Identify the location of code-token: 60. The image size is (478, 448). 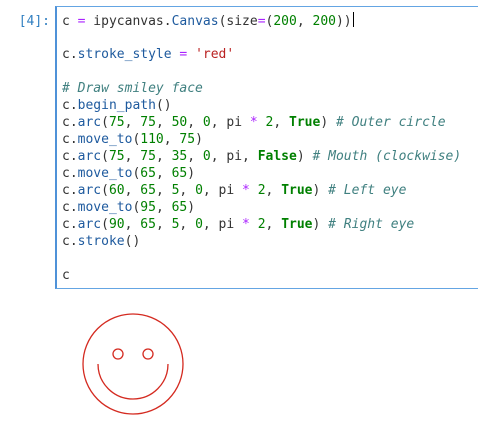
(116, 190).